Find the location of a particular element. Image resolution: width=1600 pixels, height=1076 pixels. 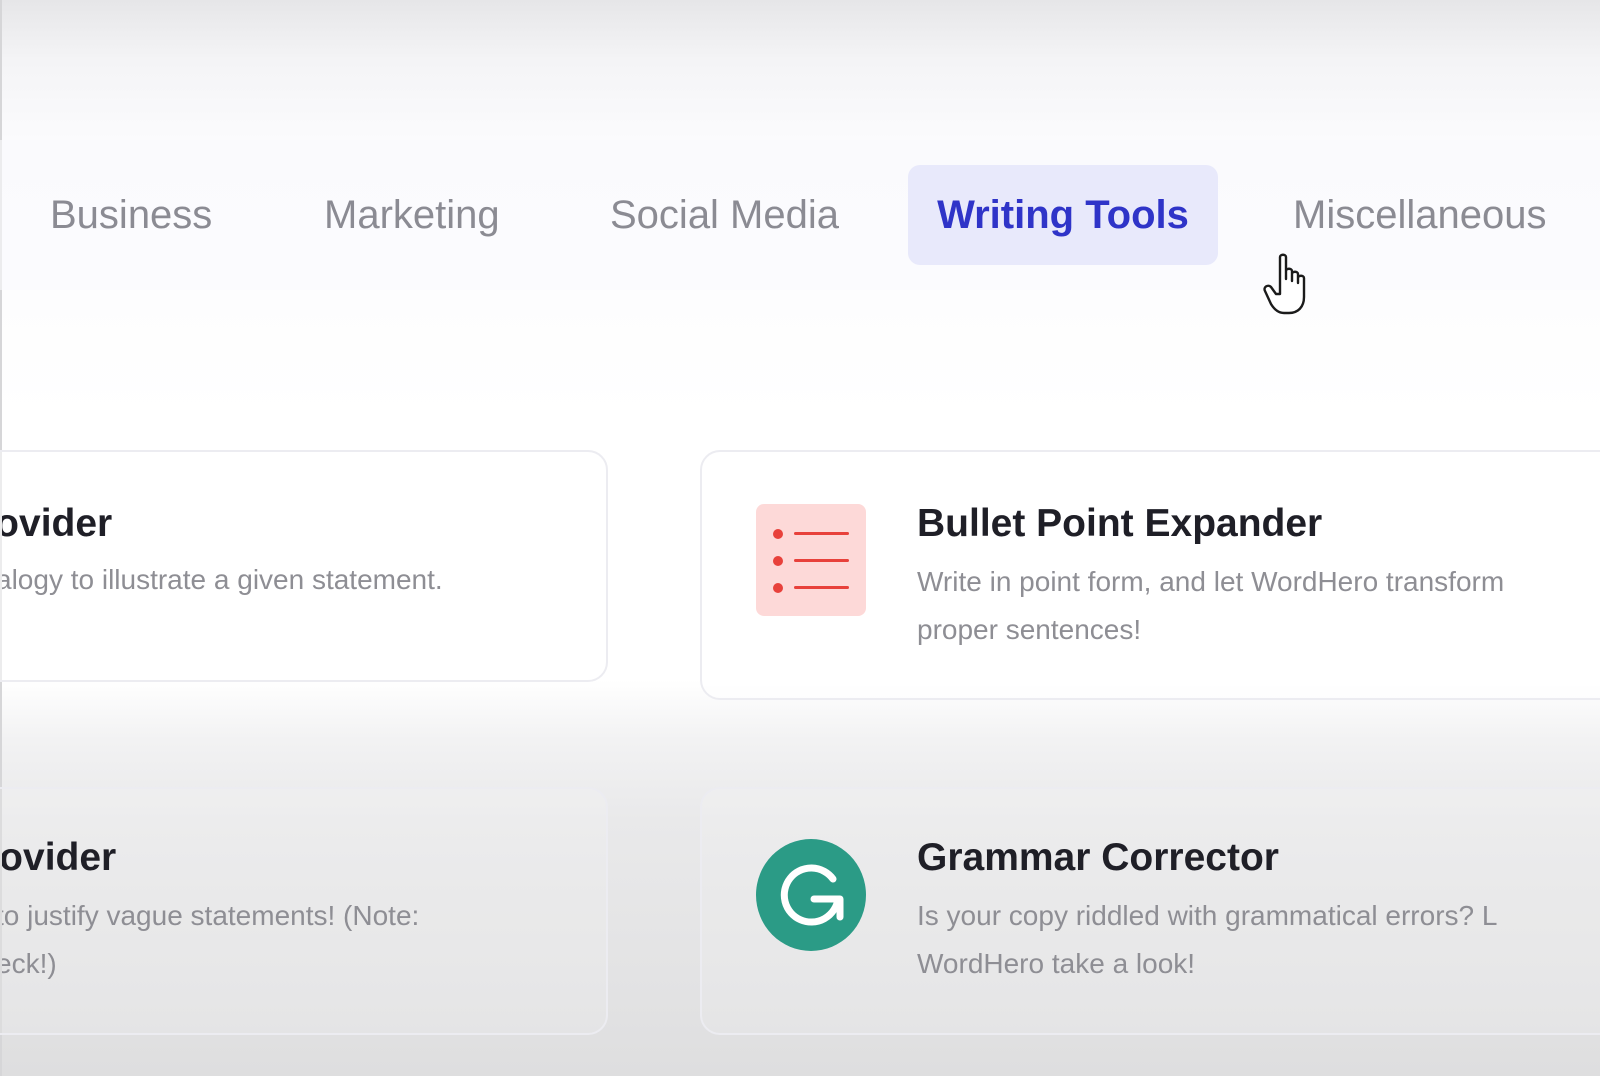

grammar-g-icon-svg is located at coordinates (812, 895).